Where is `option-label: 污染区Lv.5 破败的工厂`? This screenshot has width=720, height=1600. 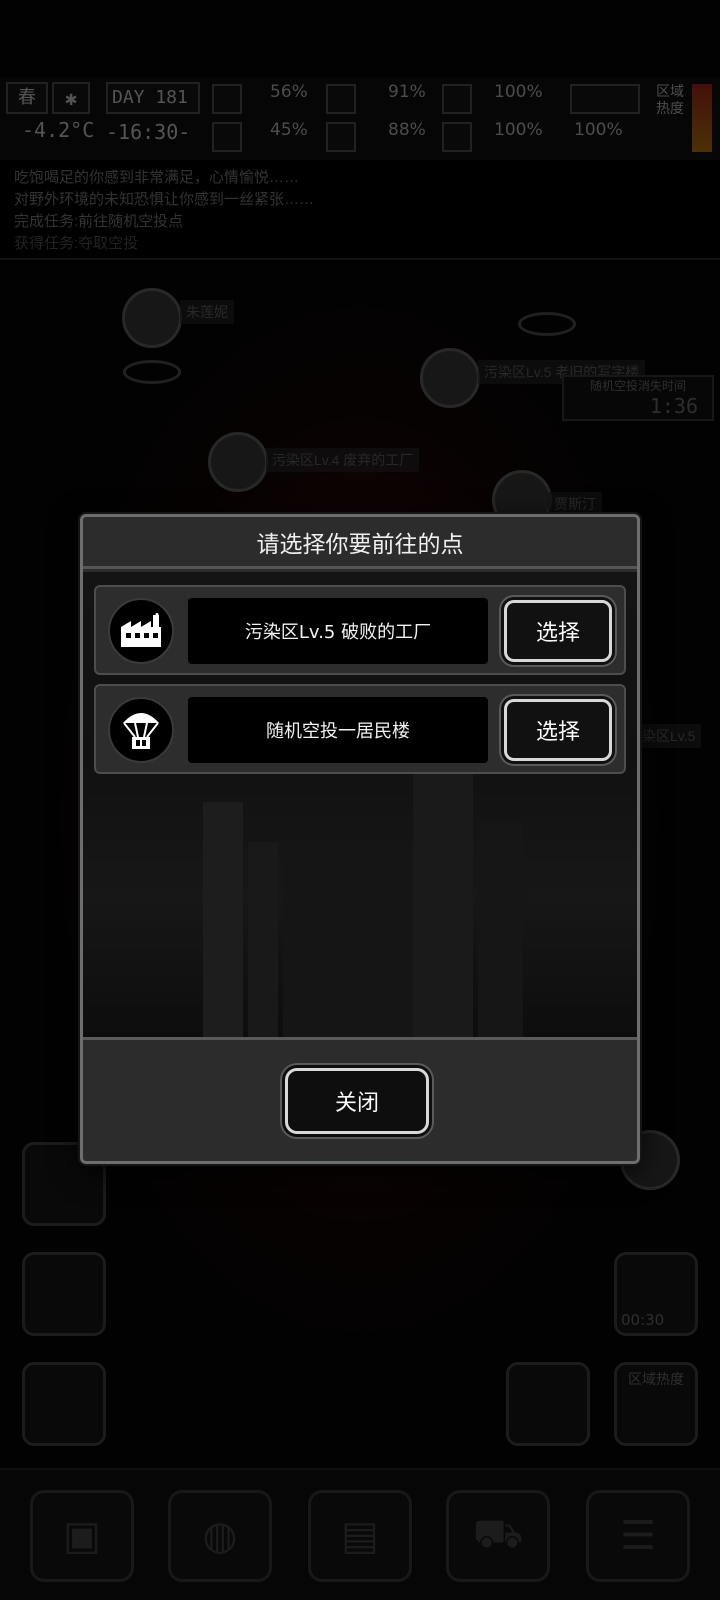 option-label: 污染区Lv.5 破败的工厂 is located at coordinates (338, 631).